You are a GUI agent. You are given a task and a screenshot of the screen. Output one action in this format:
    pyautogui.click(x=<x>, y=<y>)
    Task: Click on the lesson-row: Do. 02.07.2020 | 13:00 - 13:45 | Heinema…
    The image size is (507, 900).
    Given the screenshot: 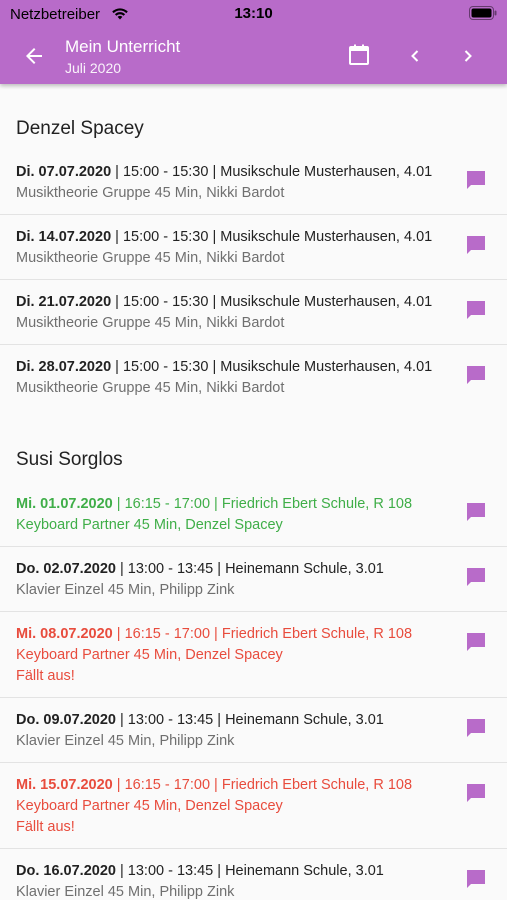 What is the action you would take?
    pyautogui.click(x=253, y=579)
    